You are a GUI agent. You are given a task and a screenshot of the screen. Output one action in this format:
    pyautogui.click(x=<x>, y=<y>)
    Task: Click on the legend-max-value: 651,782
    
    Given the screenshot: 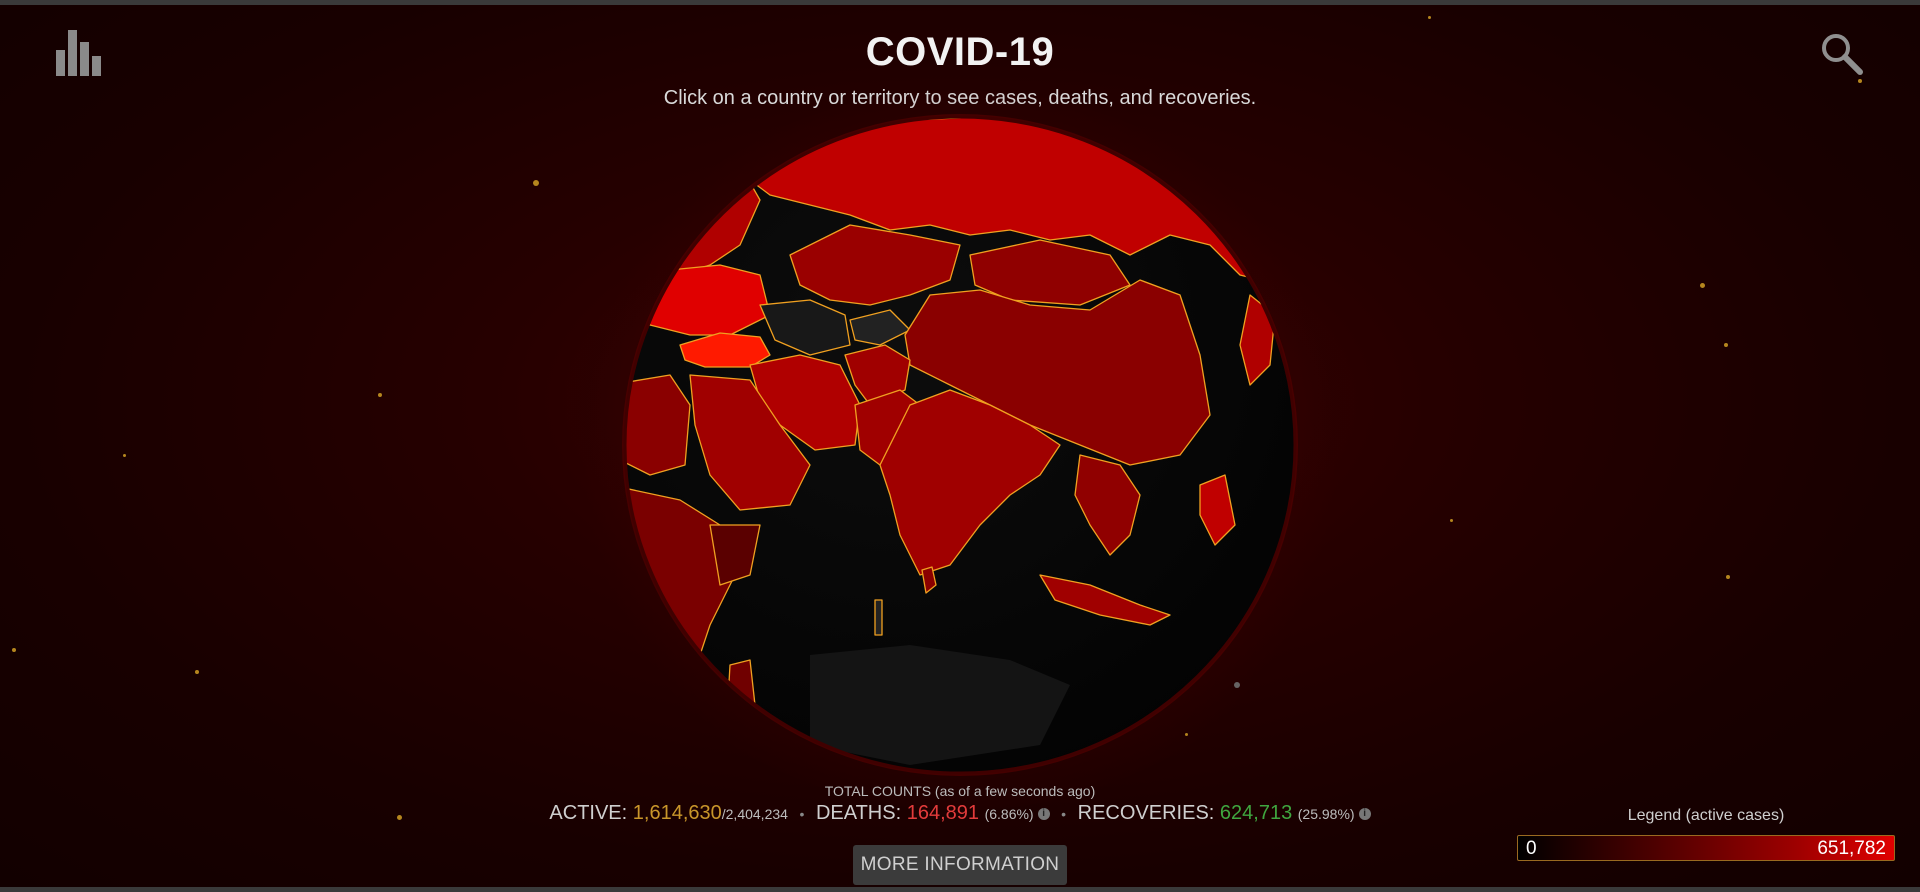 What is the action you would take?
    pyautogui.click(x=1851, y=848)
    